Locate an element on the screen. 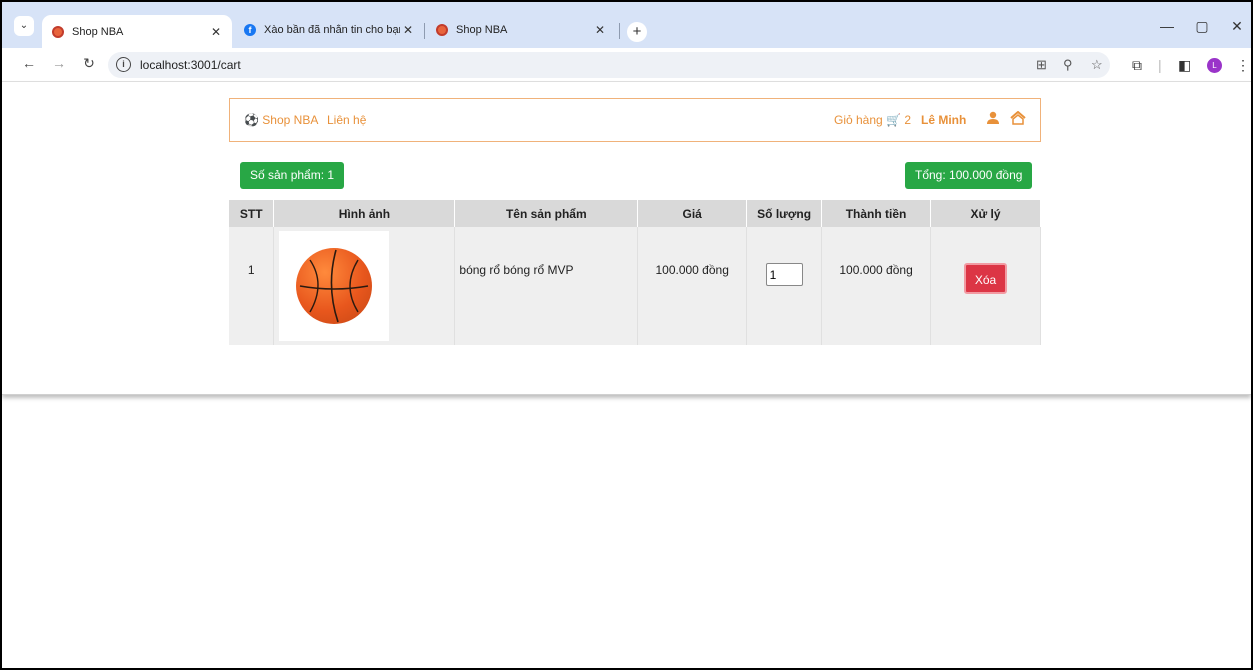 This screenshot has width=1253, height=670. tab-facebook: f Xào bần đã nhắn tin cho bạn ✕ is located at coordinates (329, 30).